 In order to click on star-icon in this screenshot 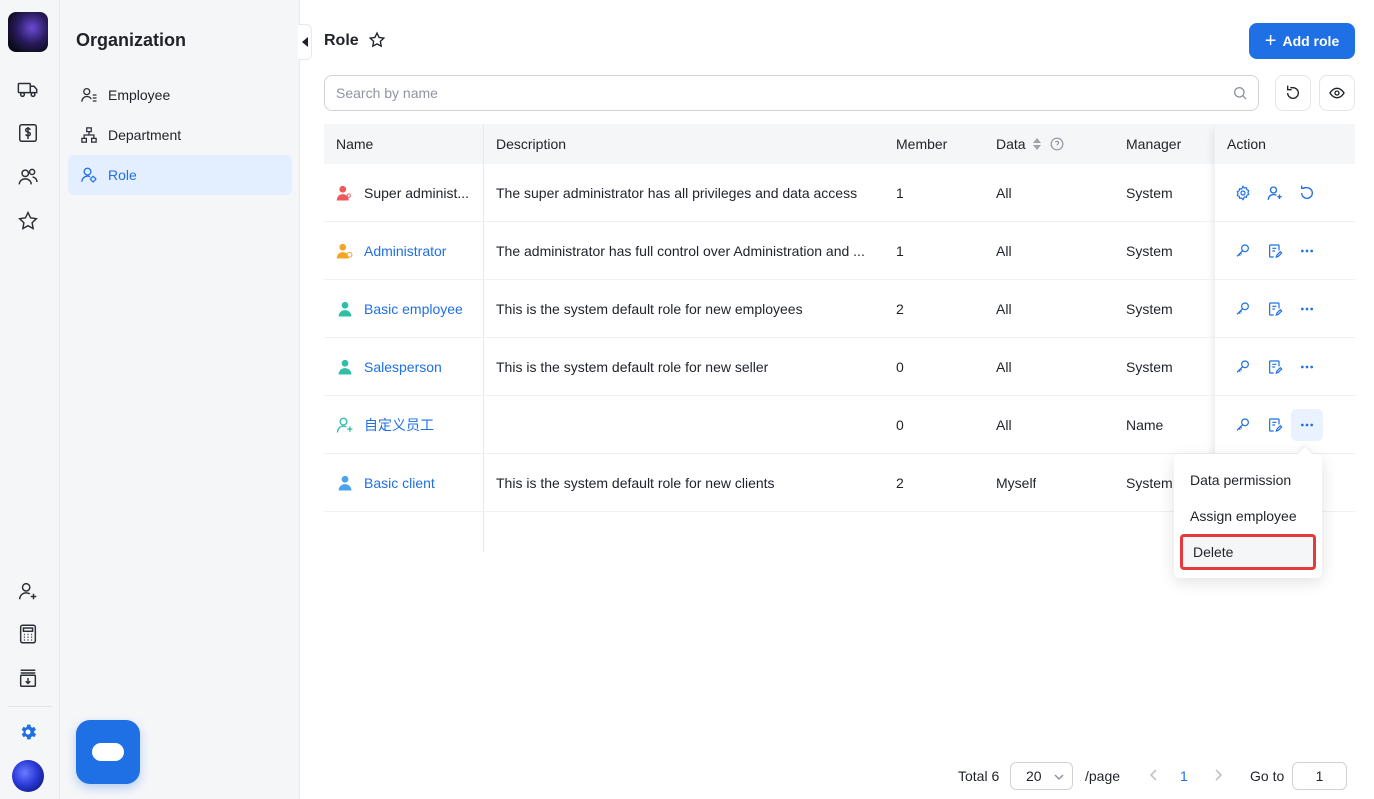, I will do `click(28, 221)`.